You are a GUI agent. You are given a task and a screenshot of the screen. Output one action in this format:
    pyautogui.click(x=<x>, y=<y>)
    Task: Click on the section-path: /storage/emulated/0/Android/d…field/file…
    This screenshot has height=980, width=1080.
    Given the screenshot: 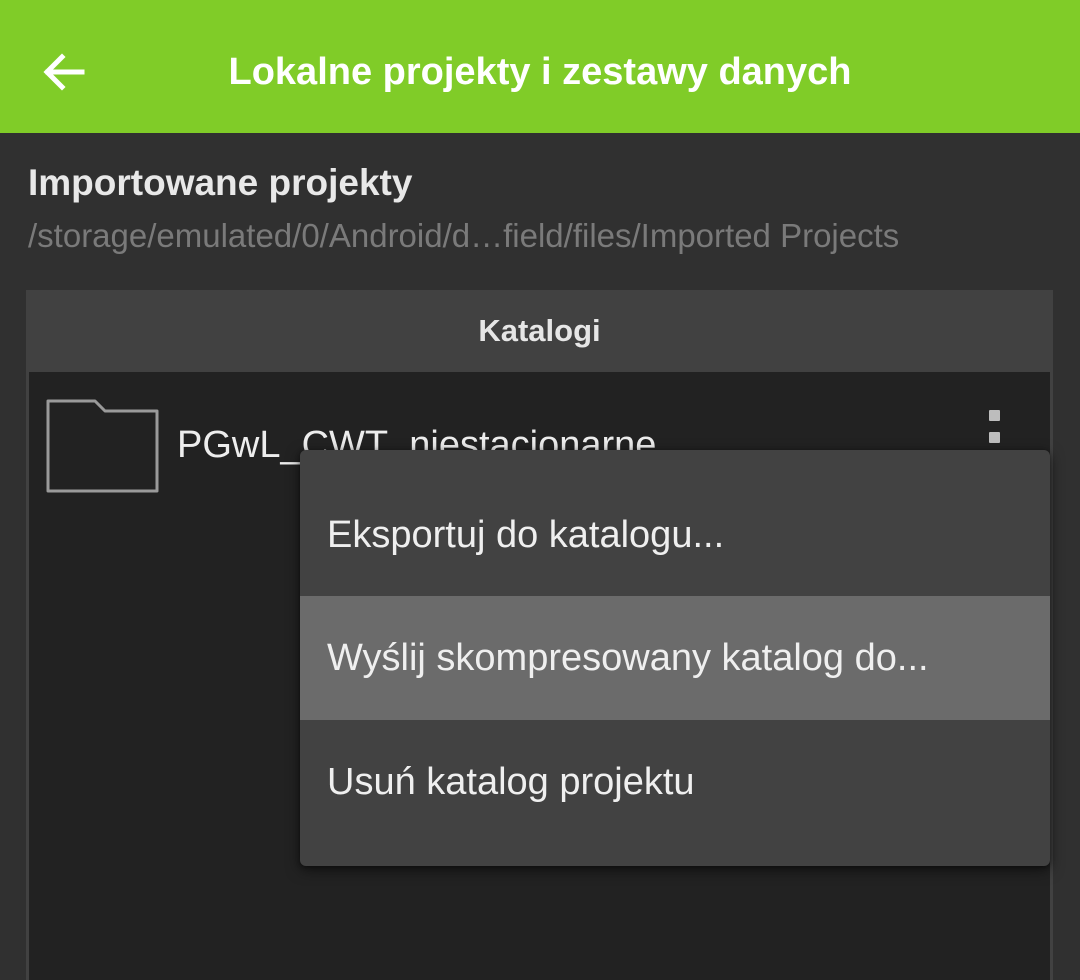 What is the action you would take?
    pyautogui.click(x=464, y=235)
    